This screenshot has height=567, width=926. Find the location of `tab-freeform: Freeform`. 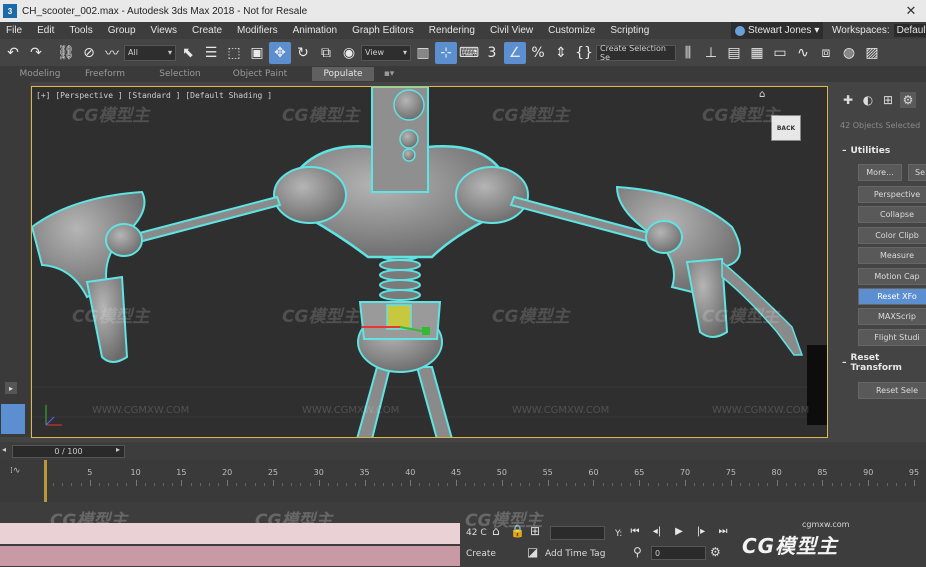

tab-freeform: Freeform is located at coordinates (105, 74).